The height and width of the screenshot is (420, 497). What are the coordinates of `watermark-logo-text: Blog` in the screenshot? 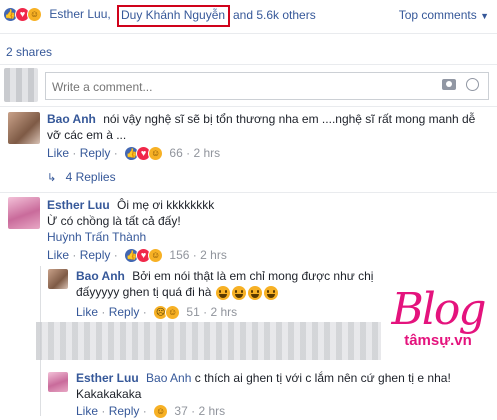 It's located at (438, 309).